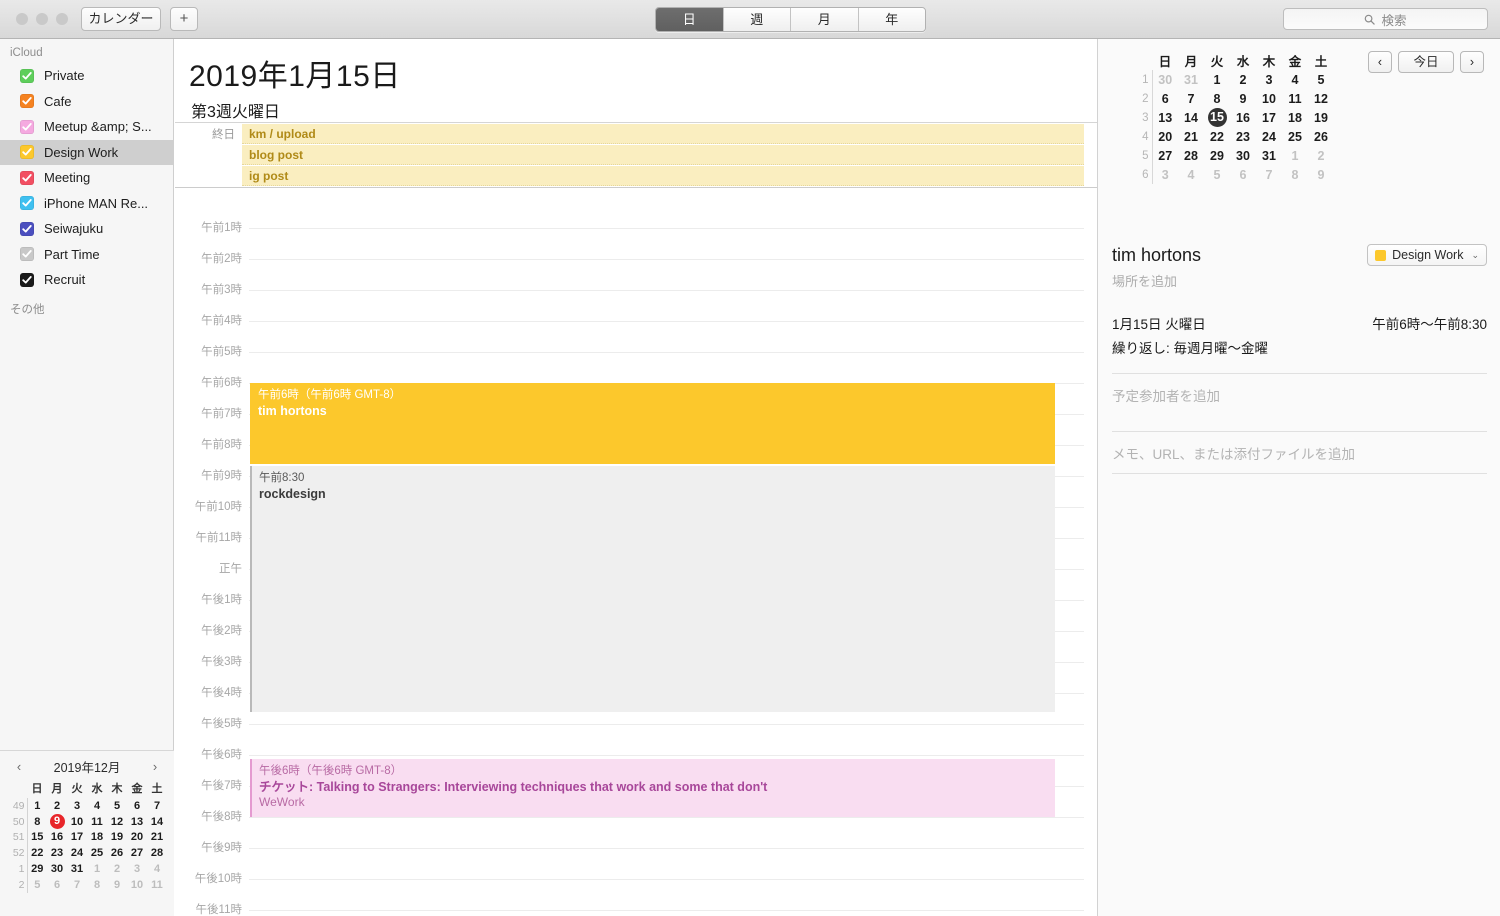  What do you see at coordinates (1321, 136) in the screenshot?
I see `mini-calendar-day: 26` at bounding box center [1321, 136].